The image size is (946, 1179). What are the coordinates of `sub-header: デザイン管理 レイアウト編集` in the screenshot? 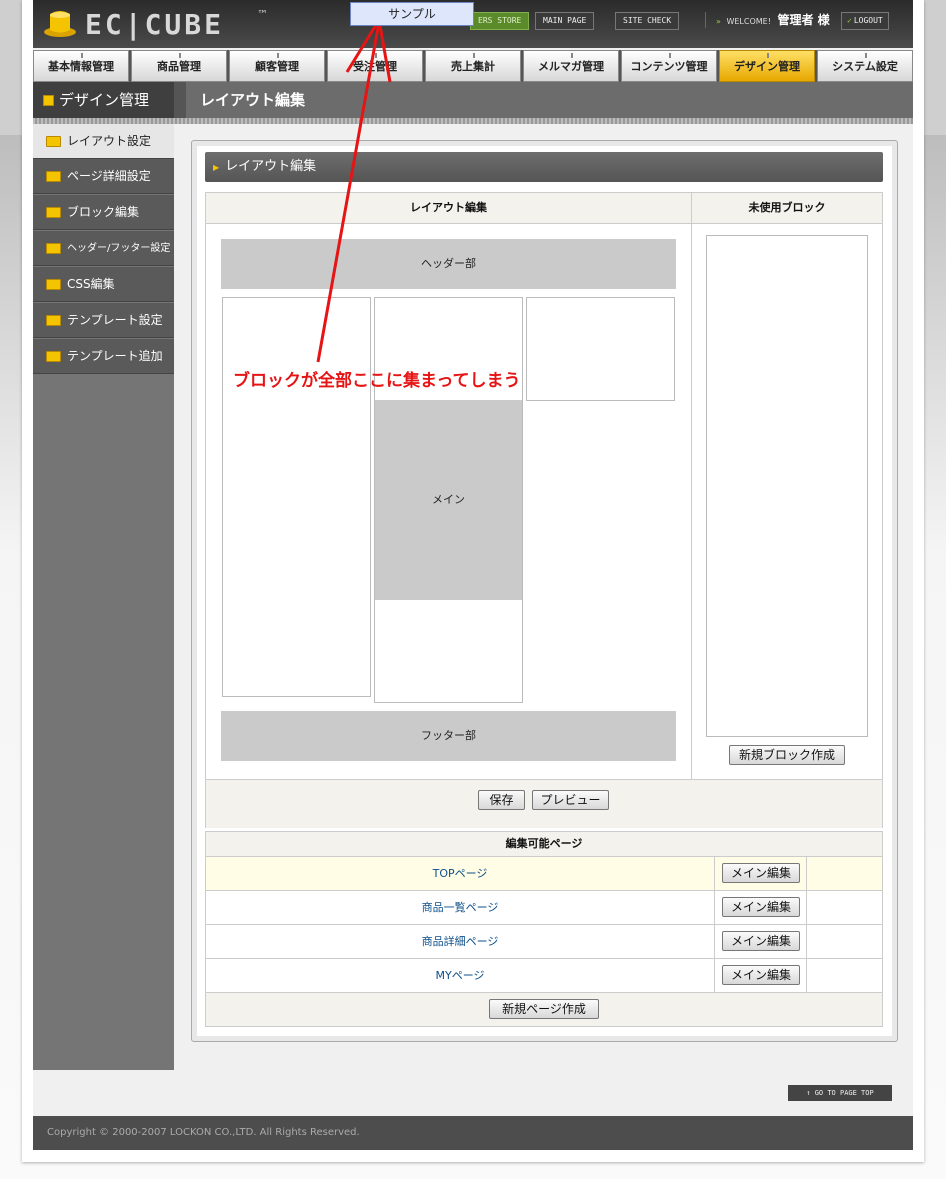 It's located at (473, 100).